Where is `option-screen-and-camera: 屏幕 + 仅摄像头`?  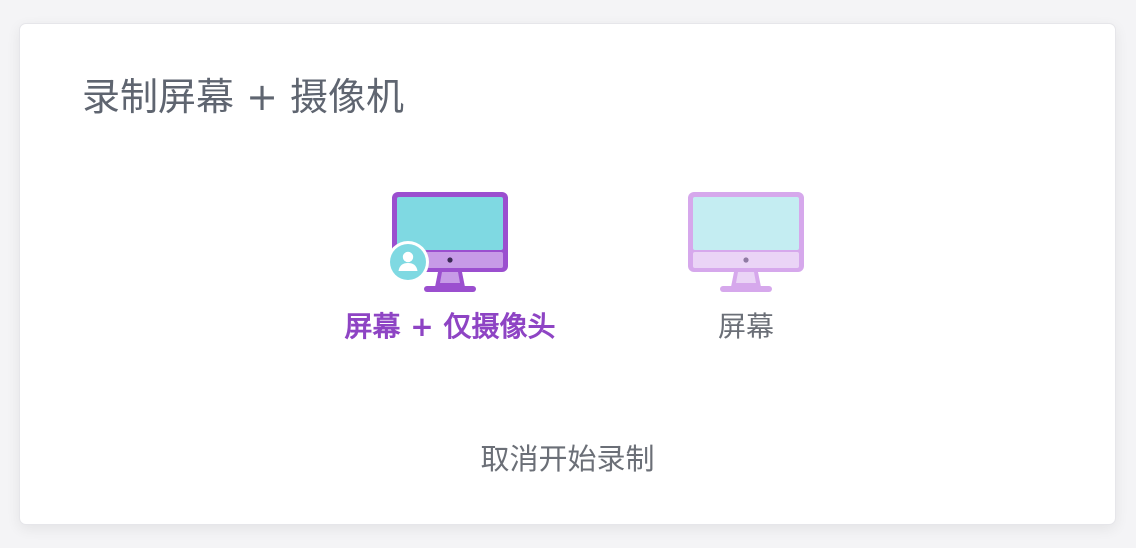
option-screen-and-camera: 屏幕 + 仅摄像头 is located at coordinates (450, 270).